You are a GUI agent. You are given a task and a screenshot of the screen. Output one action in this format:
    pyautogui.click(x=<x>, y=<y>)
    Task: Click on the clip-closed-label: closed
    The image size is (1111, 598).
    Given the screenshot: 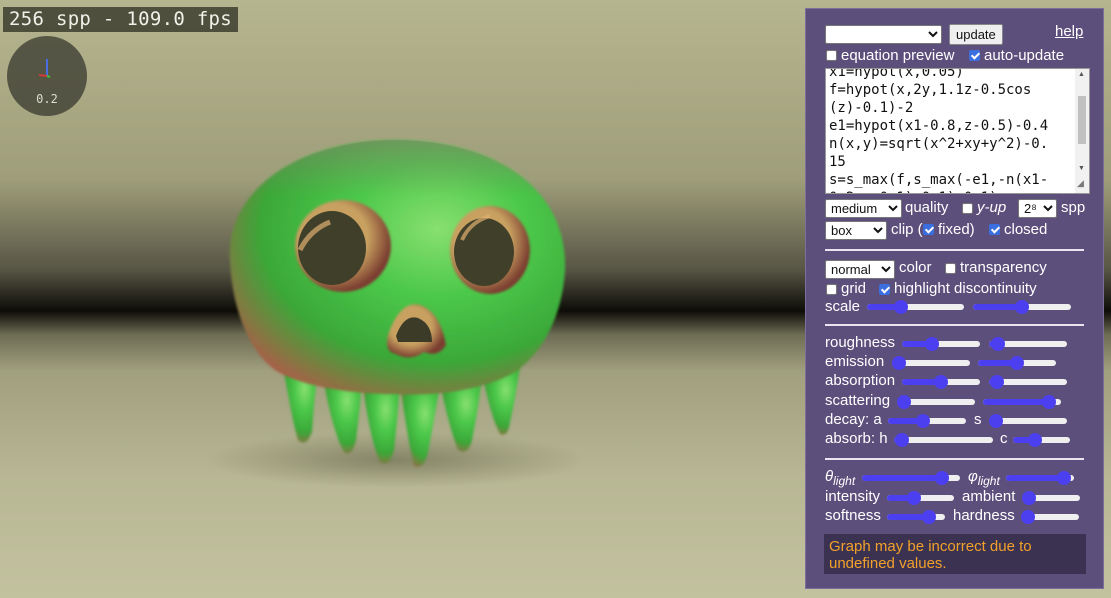 What is the action you would take?
    pyautogui.click(x=1026, y=229)
    